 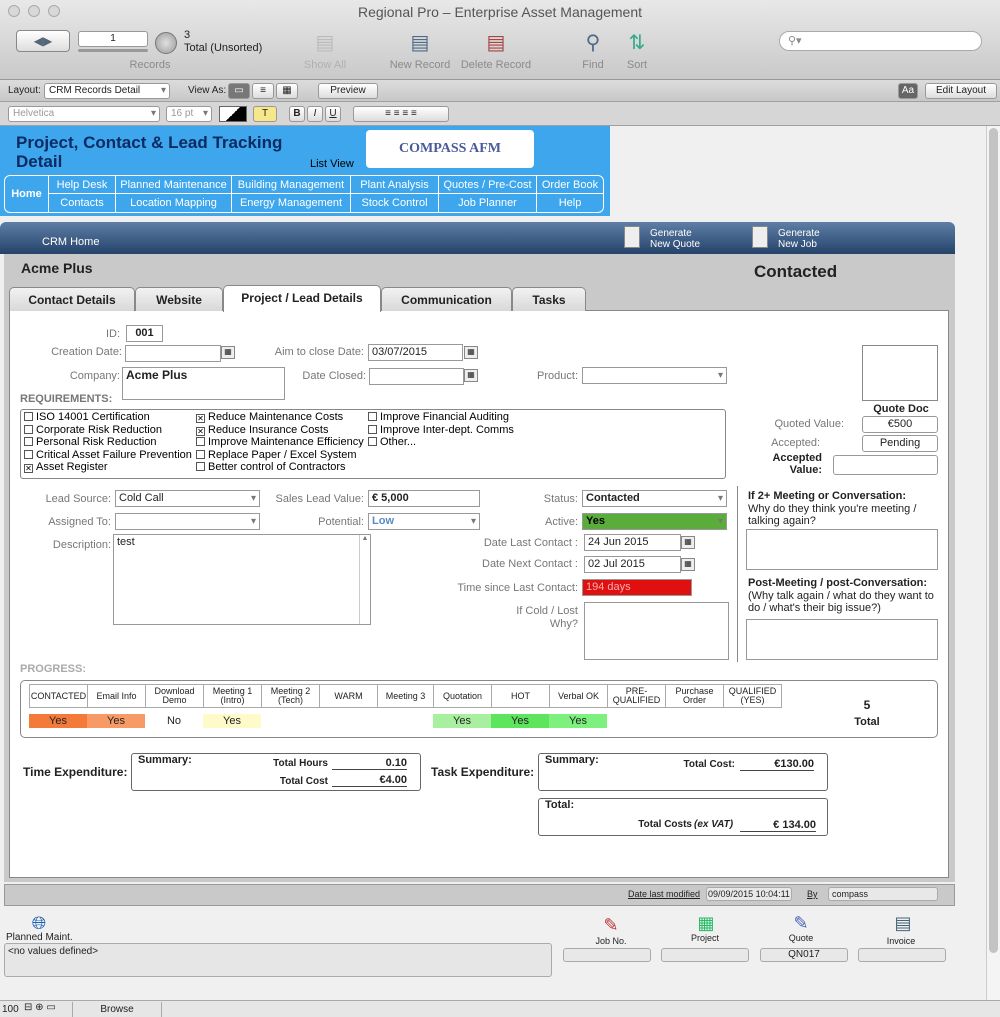 What do you see at coordinates (401, 114) in the screenshot?
I see `alignment-buttons: ≡ ≡ ≡ ≡` at bounding box center [401, 114].